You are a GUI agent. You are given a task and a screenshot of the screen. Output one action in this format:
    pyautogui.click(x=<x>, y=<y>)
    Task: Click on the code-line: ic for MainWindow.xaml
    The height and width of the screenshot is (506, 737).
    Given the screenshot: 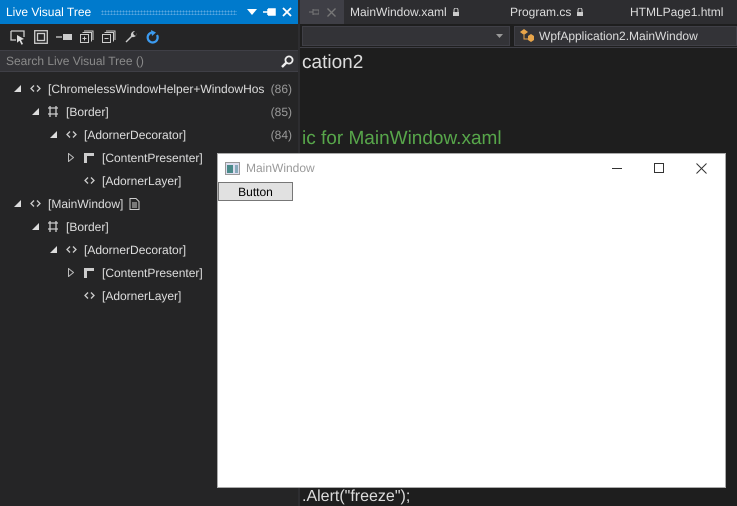 What is the action you would take?
    pyautogui.click(x=402, y=139)
    